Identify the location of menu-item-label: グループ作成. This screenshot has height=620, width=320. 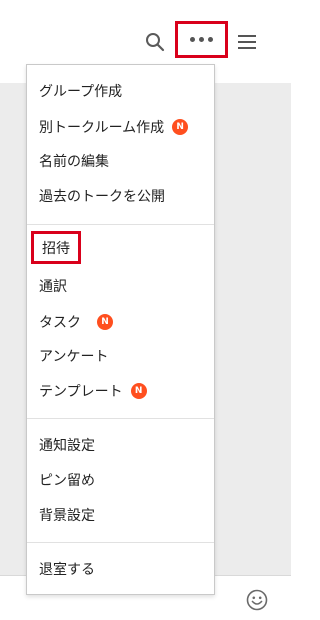
(81, 92).